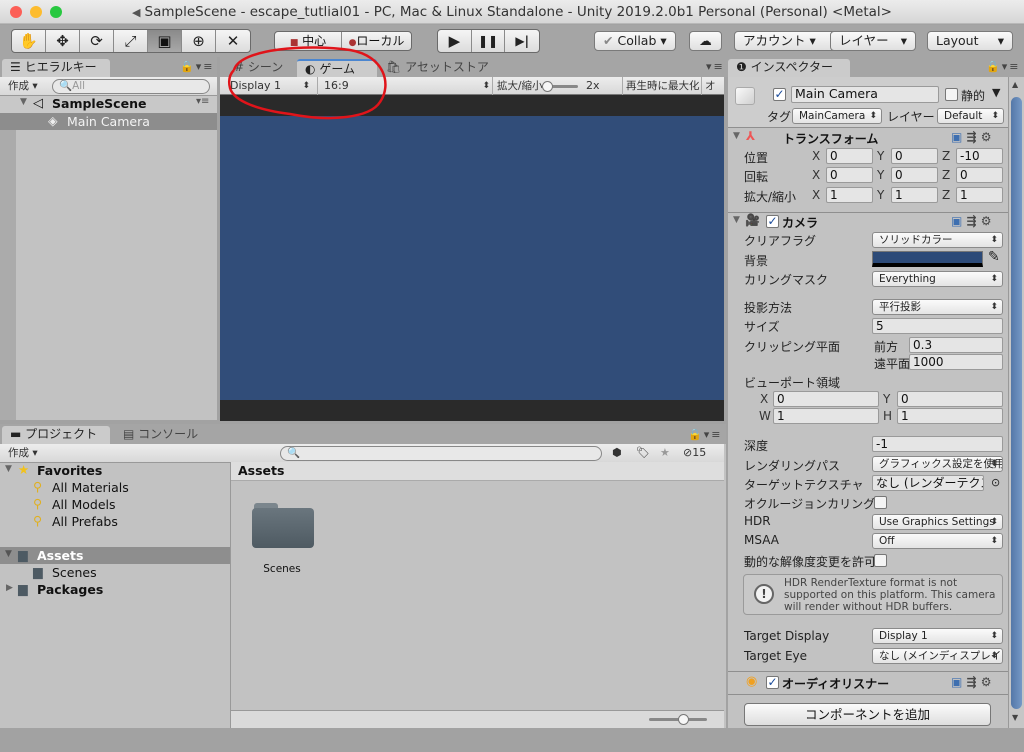  I want to click on filter-by-type-button: ⬢, so click(617, 453).